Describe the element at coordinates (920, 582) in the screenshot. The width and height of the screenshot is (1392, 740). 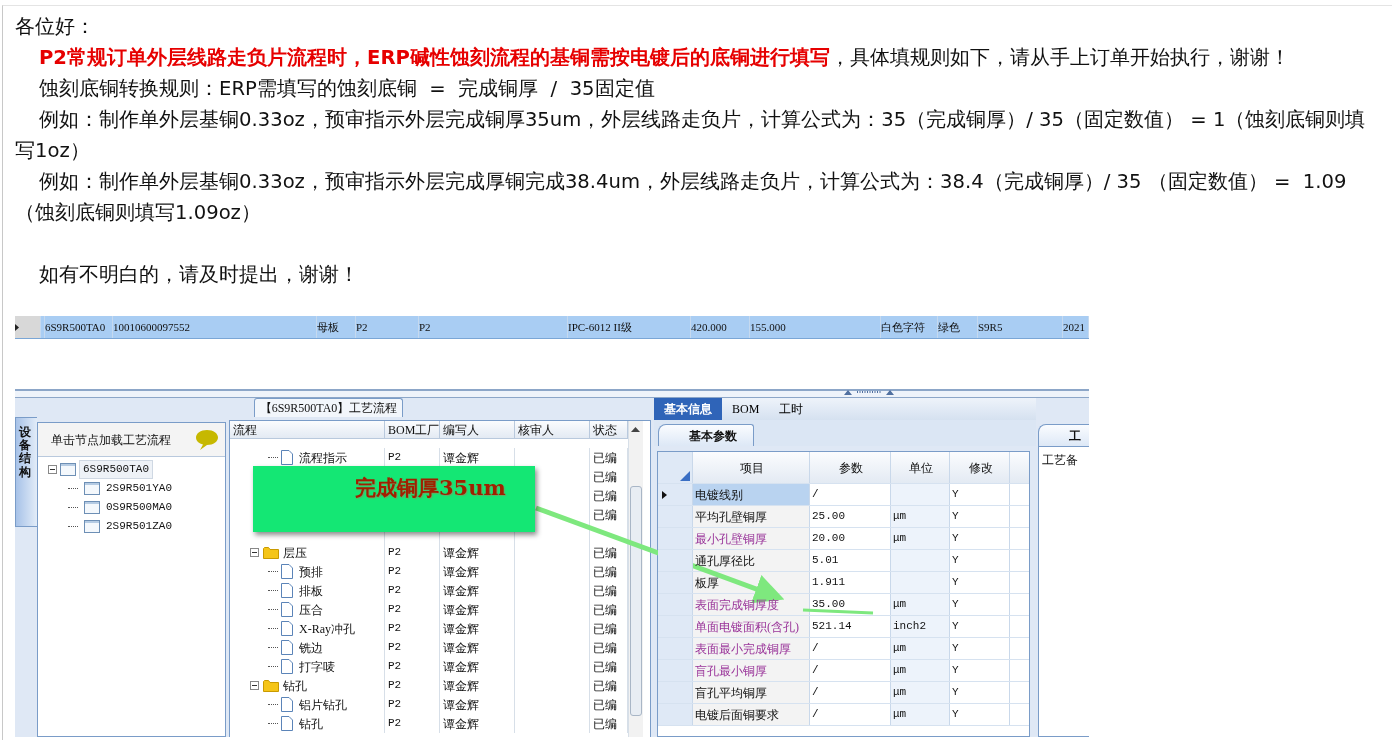
I see `table-cell` at that location.